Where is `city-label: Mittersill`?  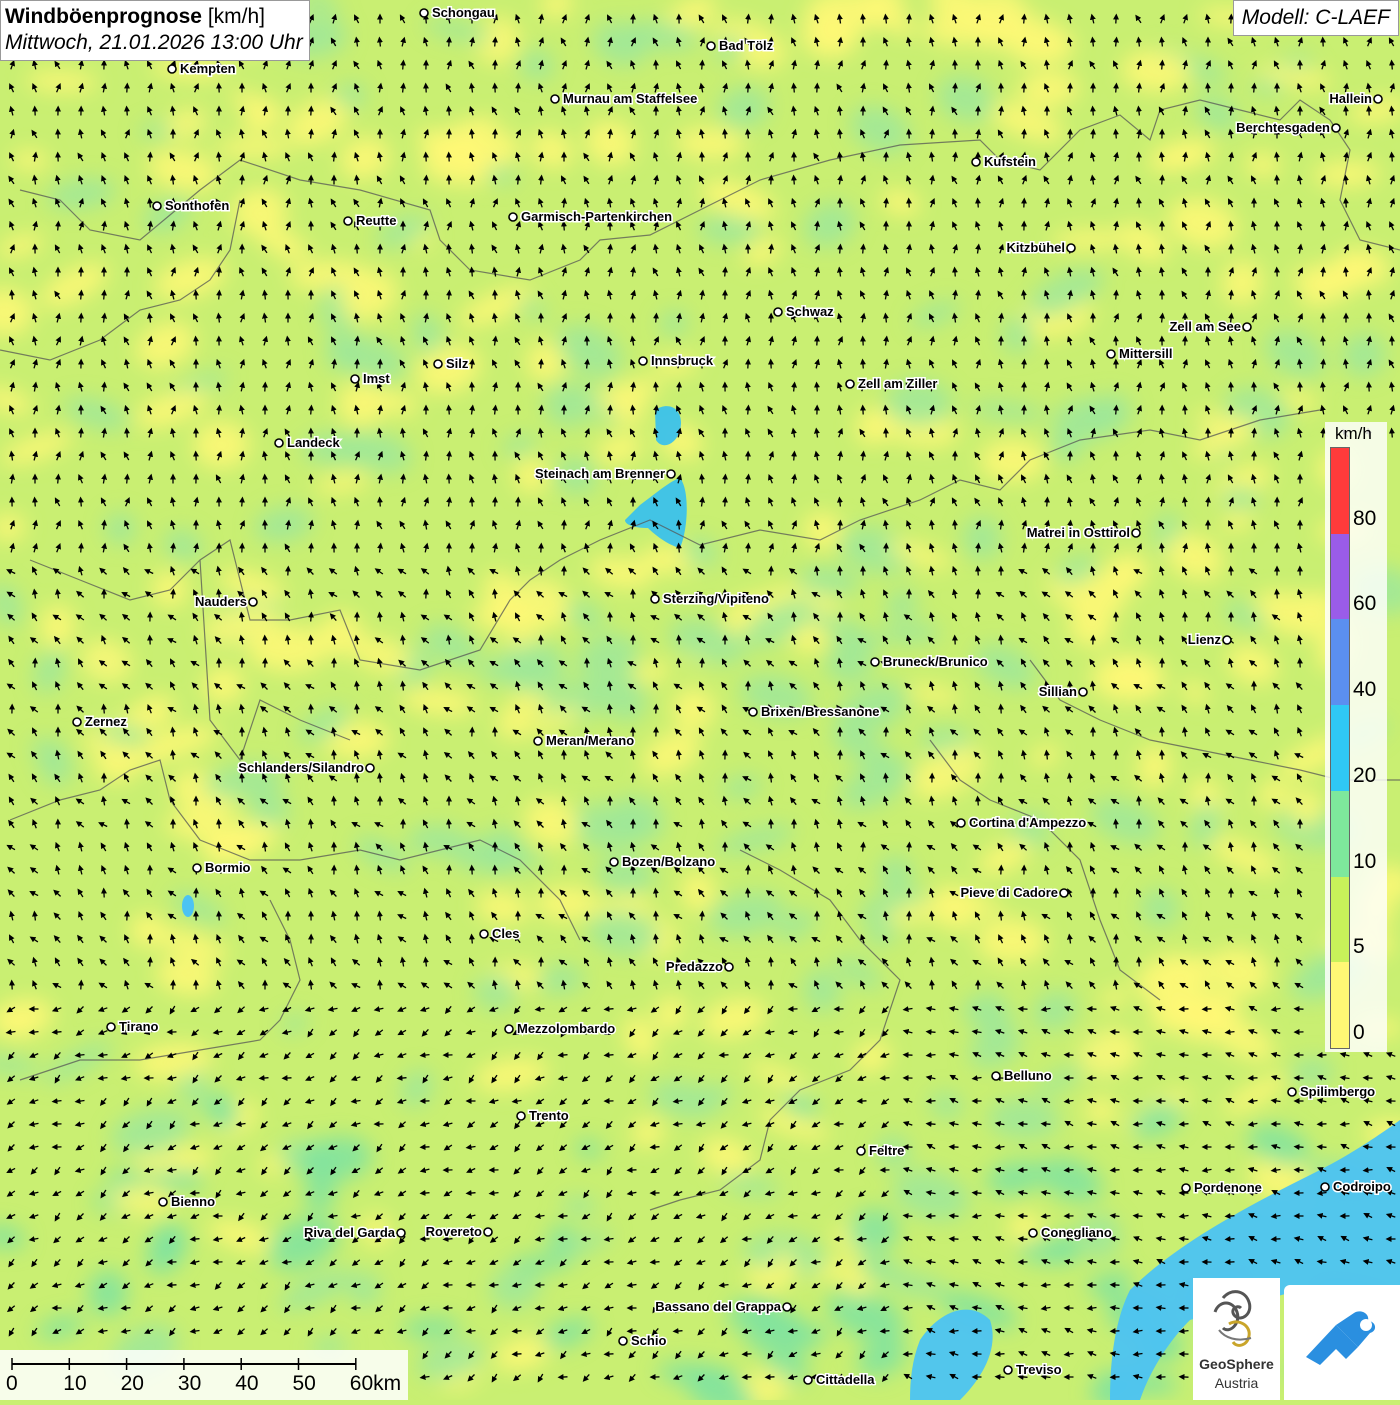
city-label: Mittersill is located at coordinates (1145, 353).